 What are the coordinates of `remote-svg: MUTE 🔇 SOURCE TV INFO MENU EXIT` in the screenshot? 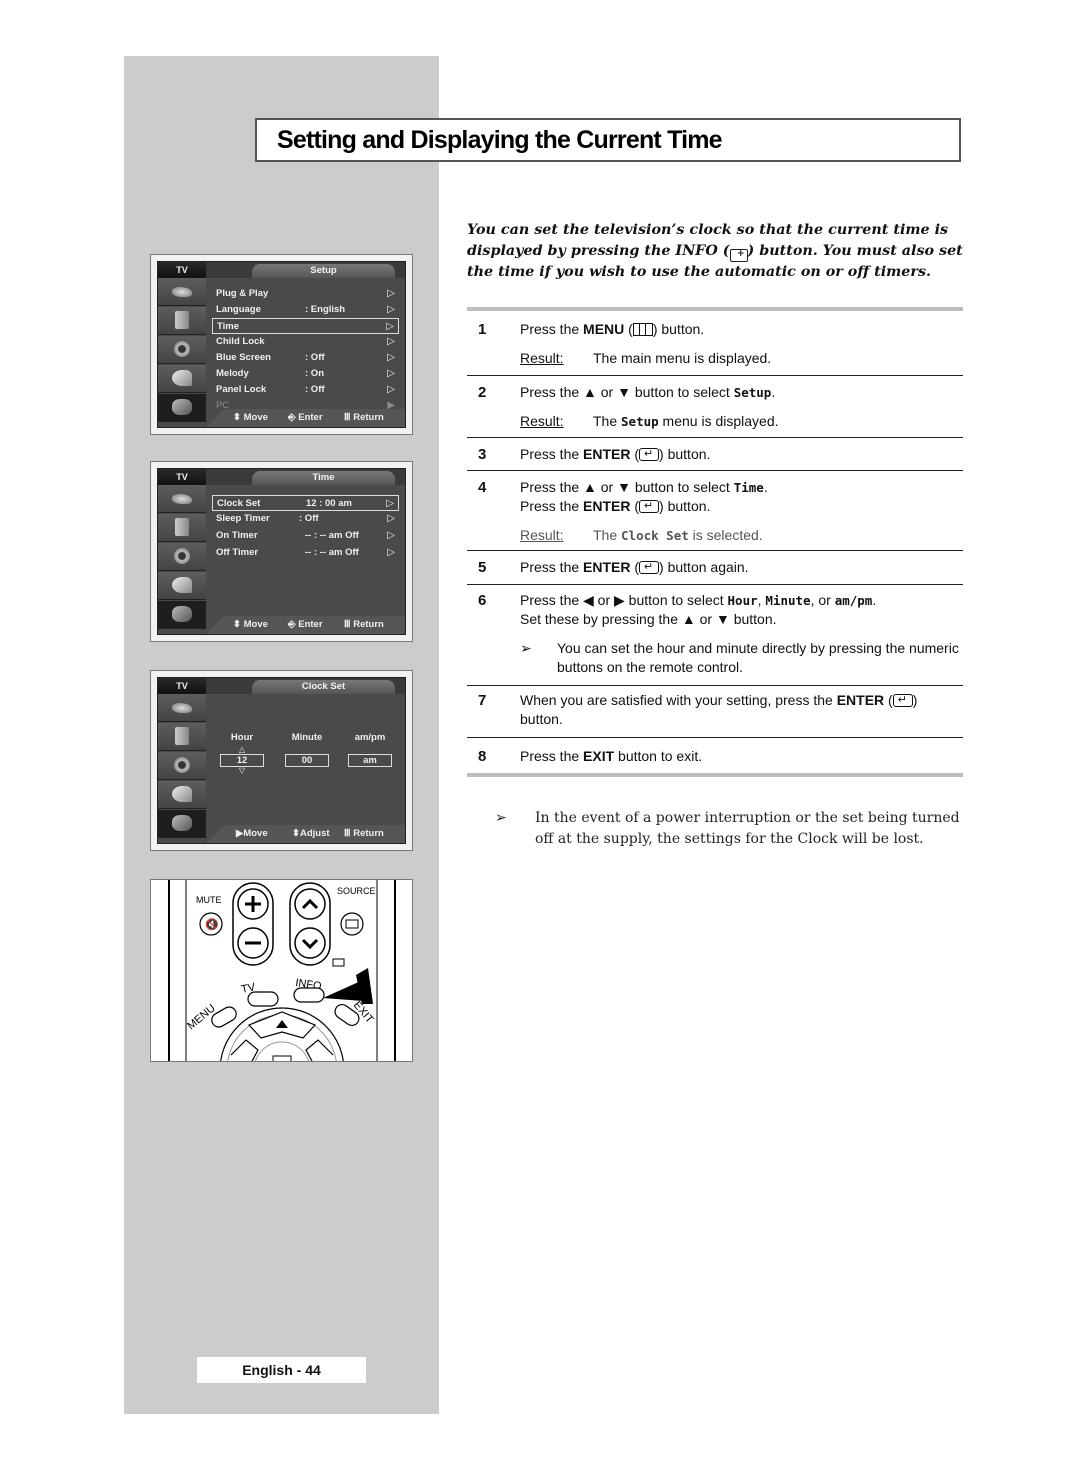 It's located at (281, 970).